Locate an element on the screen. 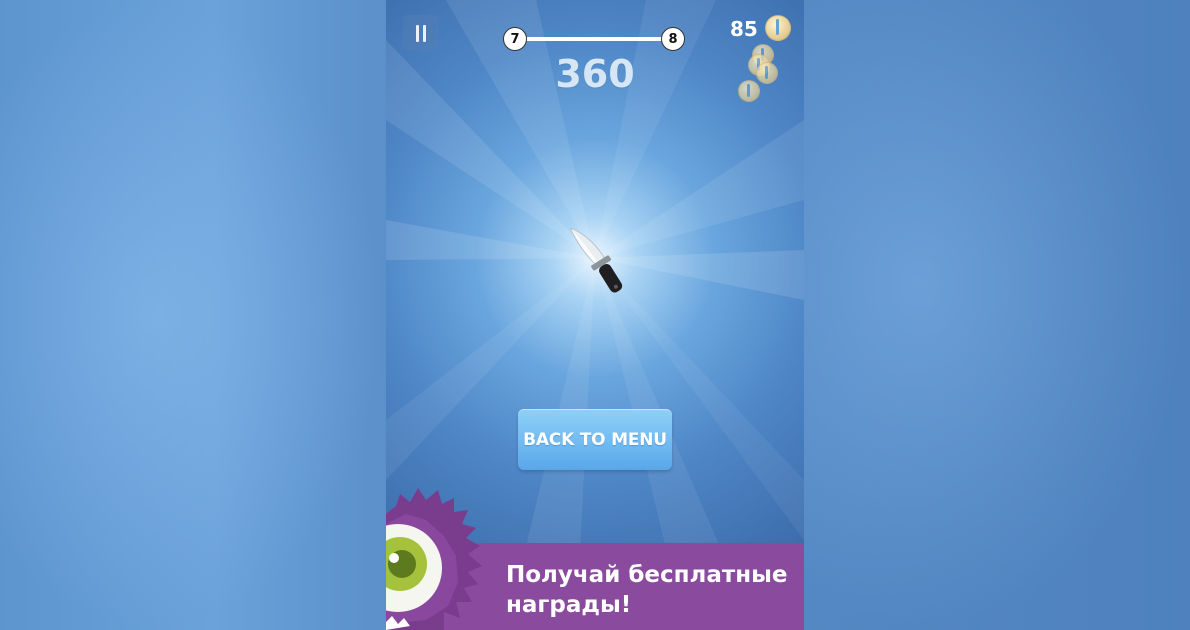  pause-icon is located at coordinates (417, 33).